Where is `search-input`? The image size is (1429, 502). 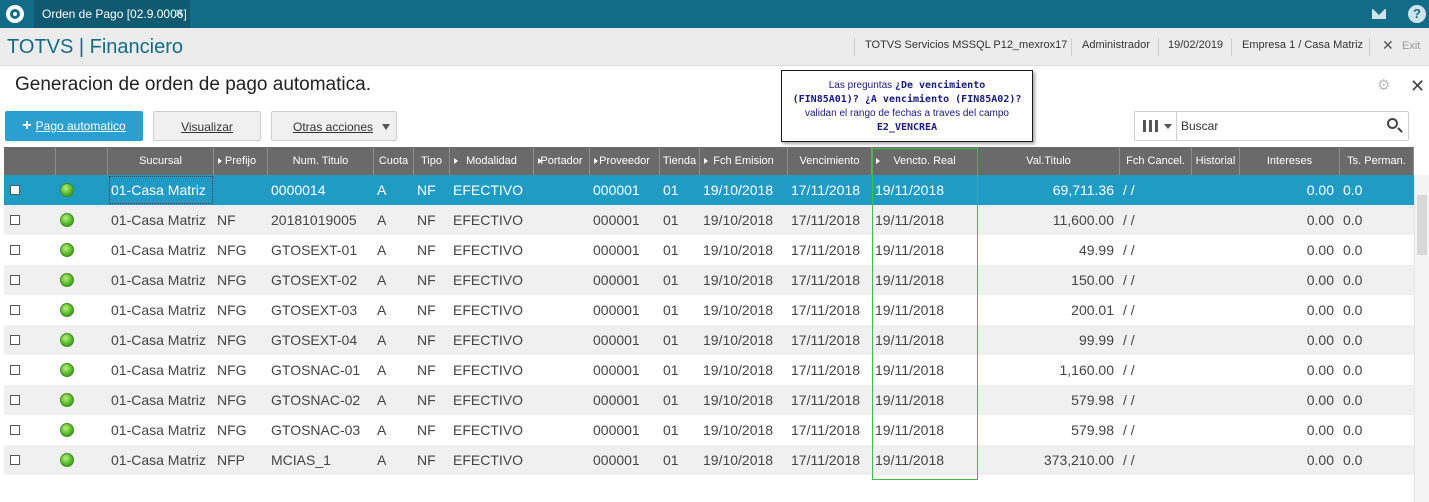
search-input is located at coordinates (1276, 126).